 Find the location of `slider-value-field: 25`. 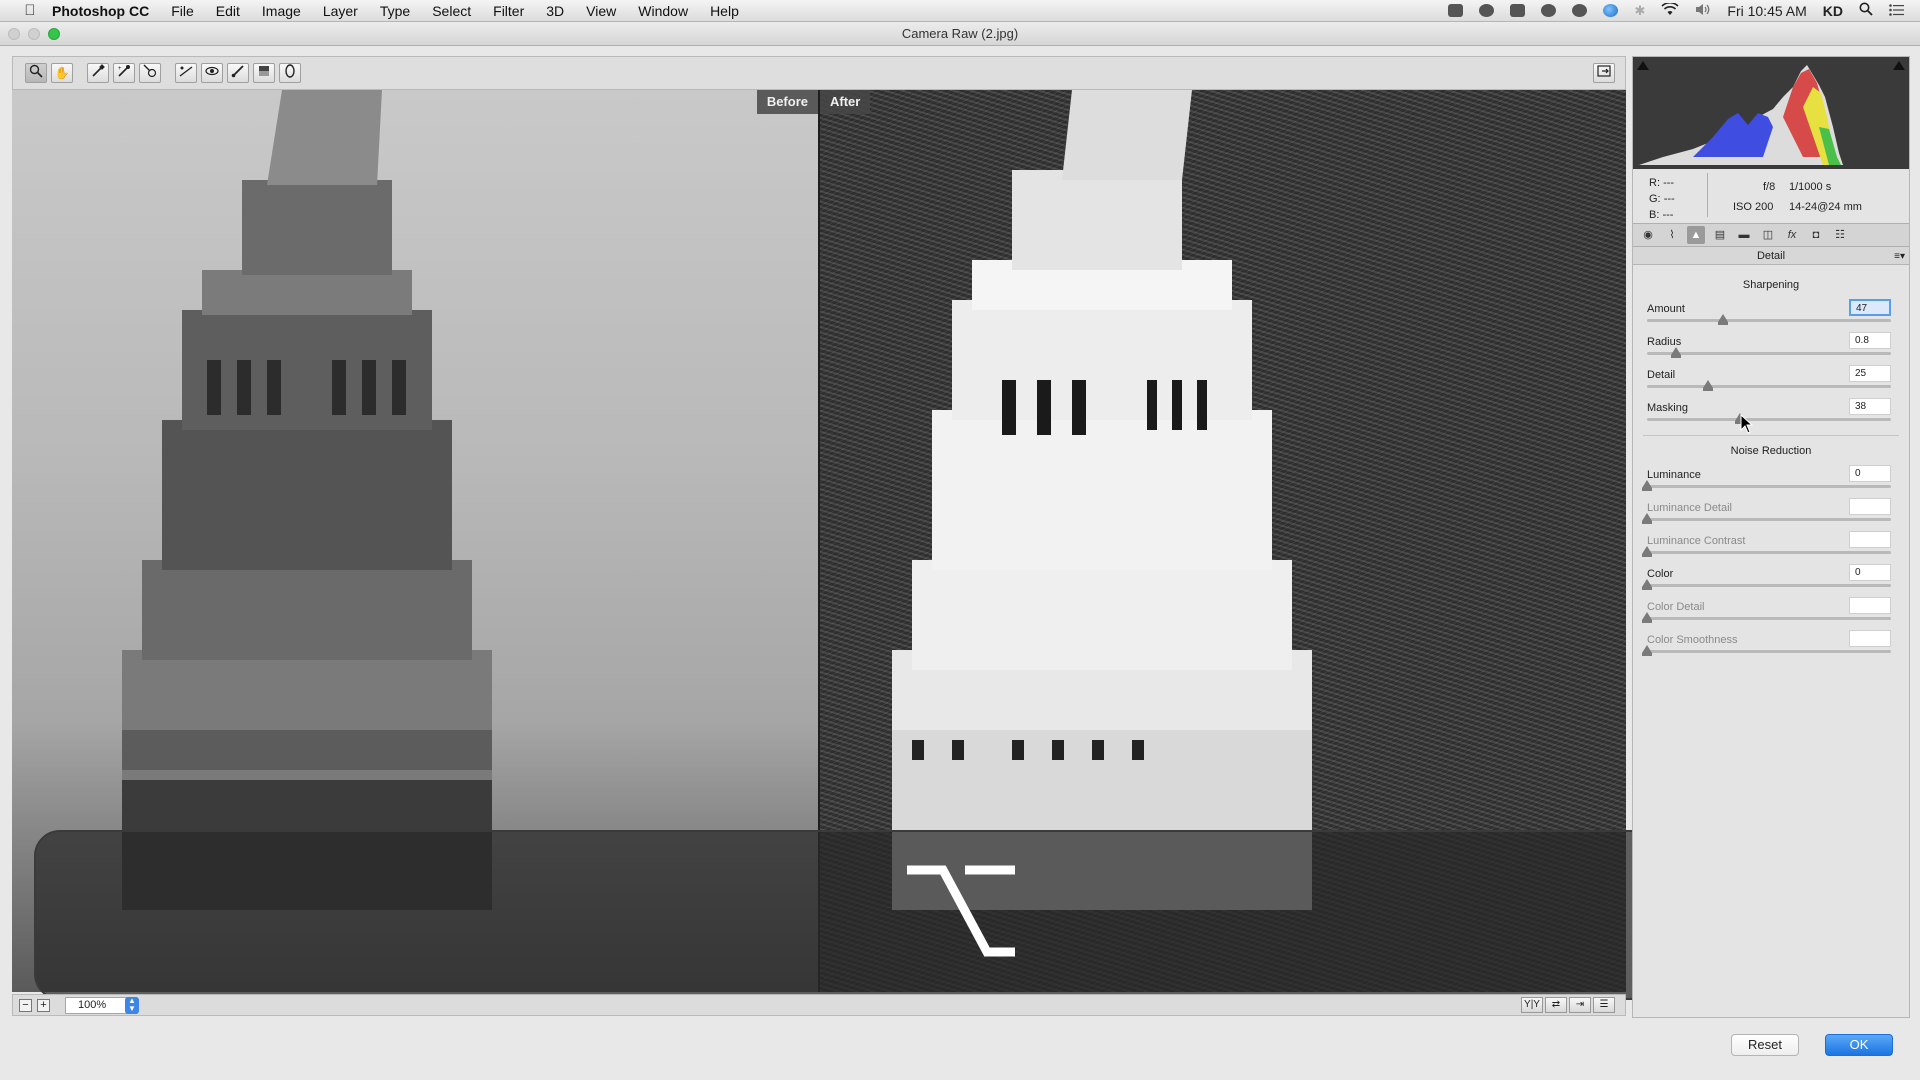

slider-value-field: 25 is located at coordinates (1870, 373).